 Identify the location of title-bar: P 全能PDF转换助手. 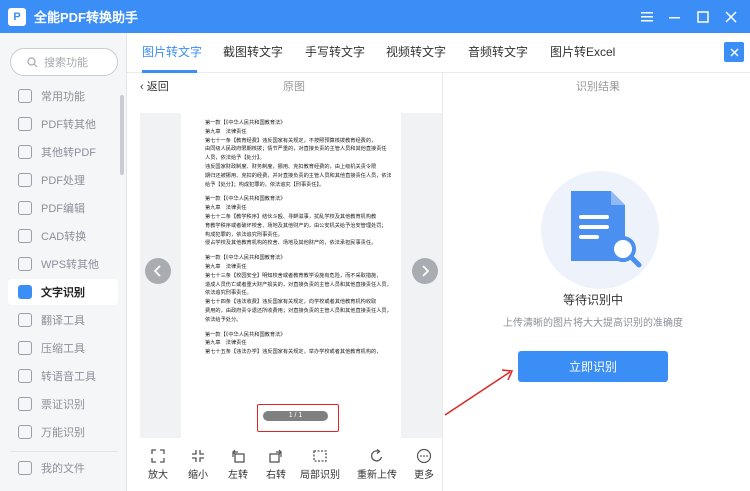
(375, 16).